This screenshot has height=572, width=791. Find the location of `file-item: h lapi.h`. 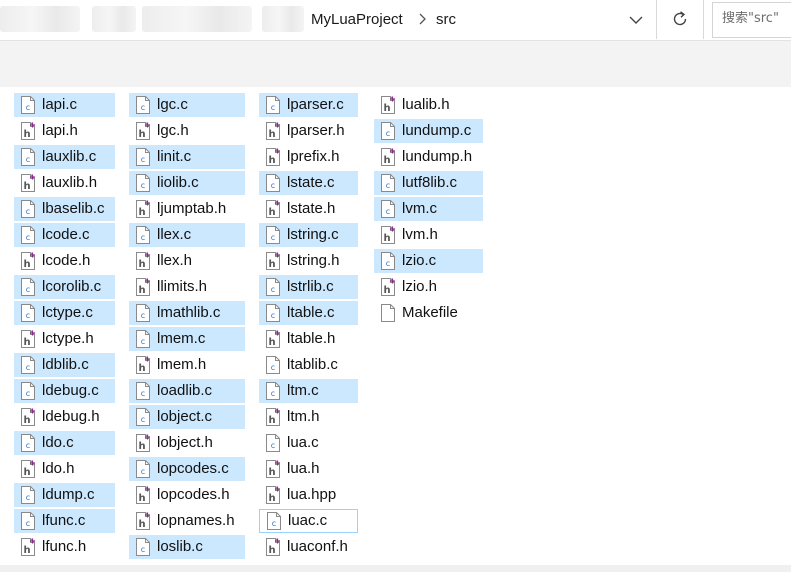

file-item: h lapi.h is located at coordinates (64, 131).